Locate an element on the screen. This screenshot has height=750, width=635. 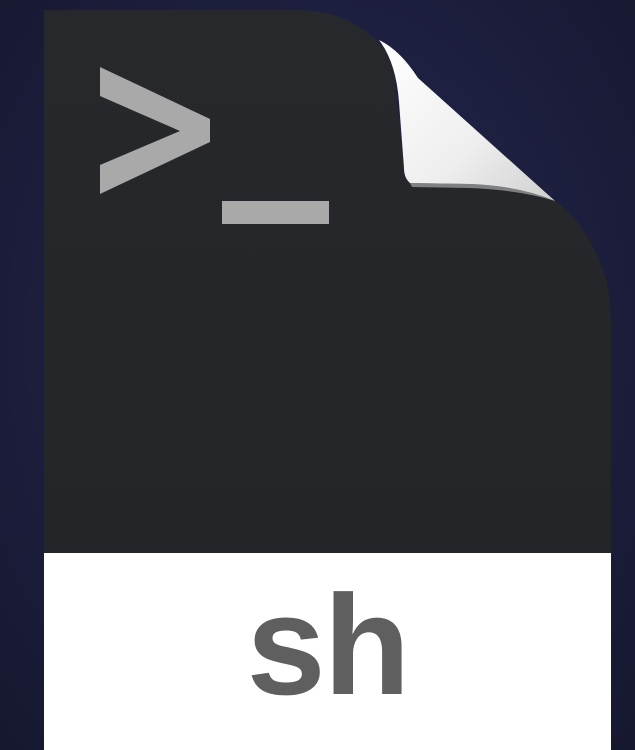
chevron-right-icon is located at coordinates (155, 130).